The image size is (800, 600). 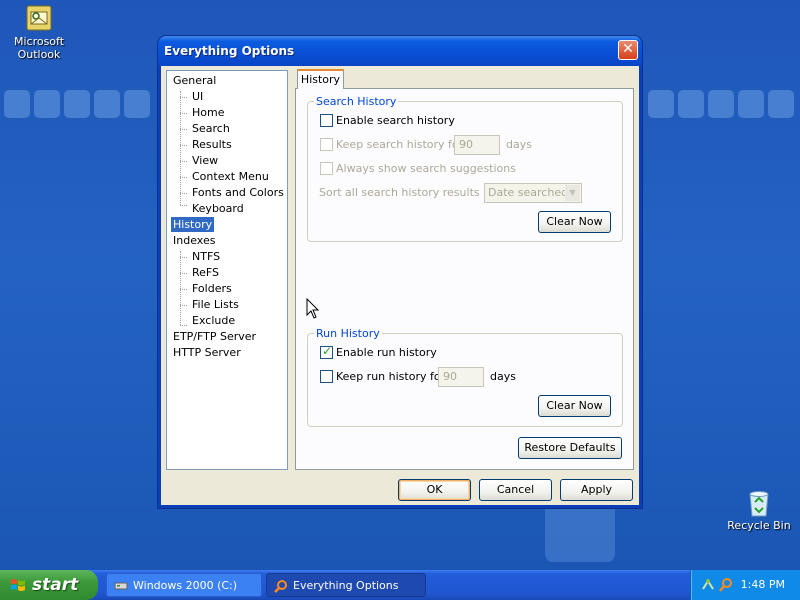 What do you see at coordinates (400, 51) in the screenshot?
I see `window-titlebar: Everything Options ✕` at bounding box center [400, 51].